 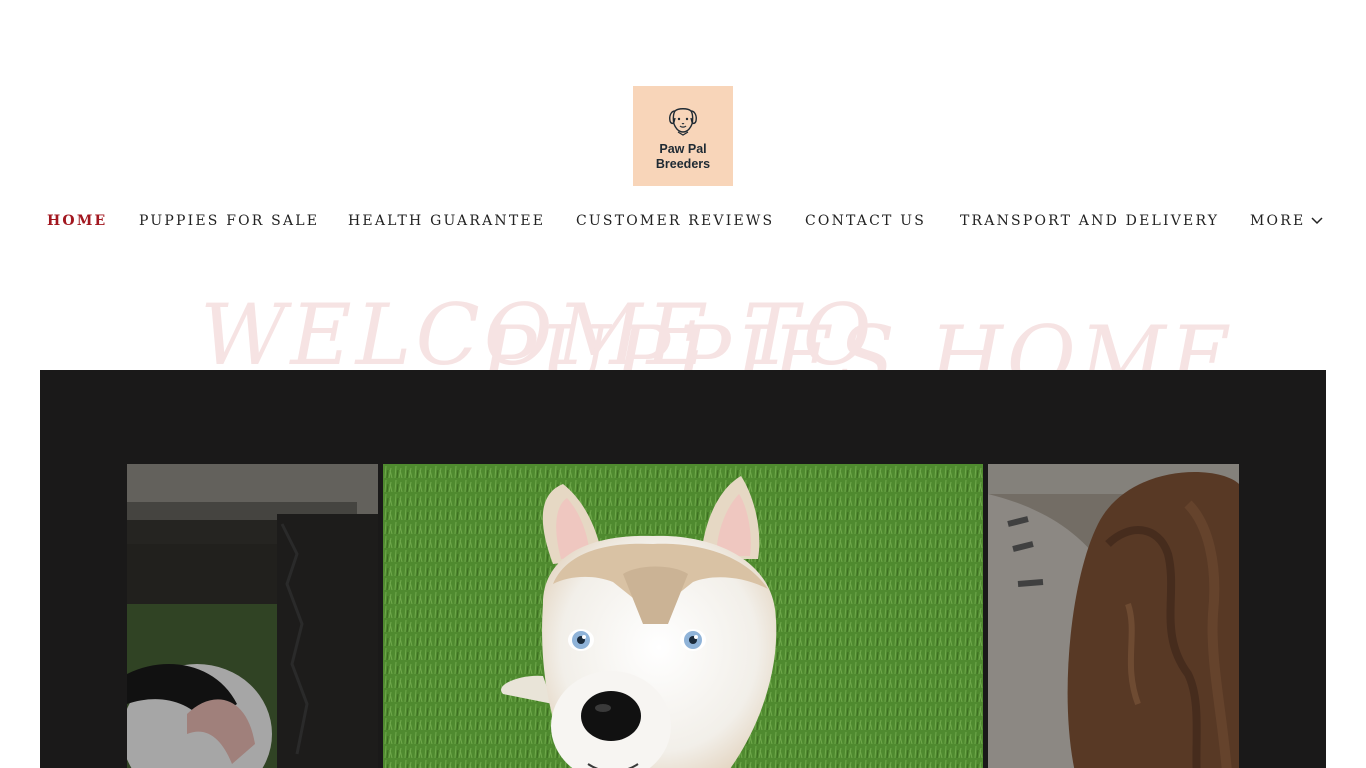 I want to click on site-logo: Paw Pal Breeders, so click(x=683, y=136).